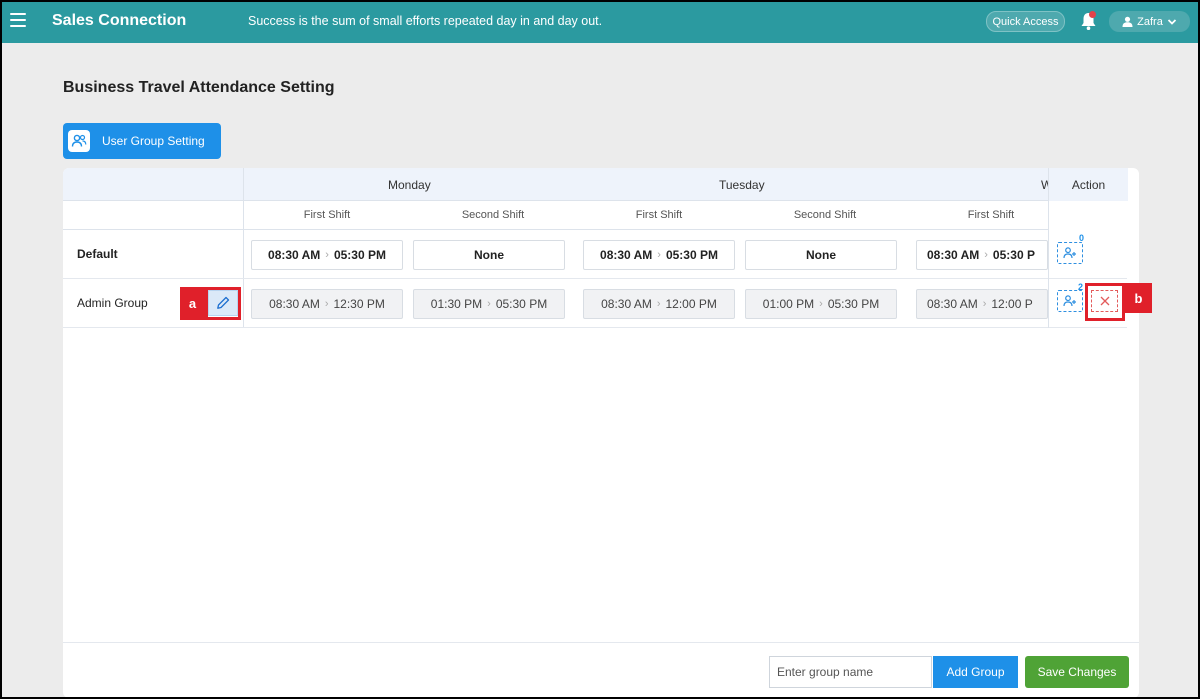 This screenshot has width=1200, height=699. Describe the element at coordinates (18, 20) in the screenshot. I see `menu-icon` at that location.